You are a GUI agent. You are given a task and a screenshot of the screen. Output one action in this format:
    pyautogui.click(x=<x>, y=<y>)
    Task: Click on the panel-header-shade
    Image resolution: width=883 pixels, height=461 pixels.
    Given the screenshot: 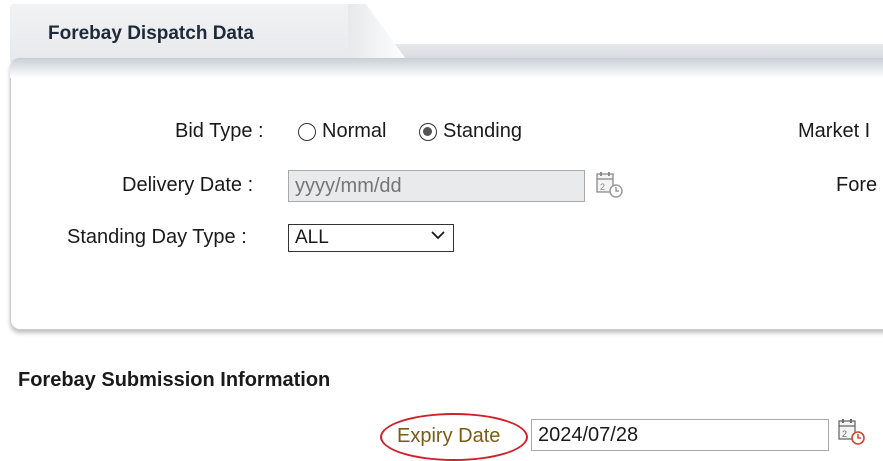 What is the action you would take?
    pyautogui.click(x=446, y=68)
    